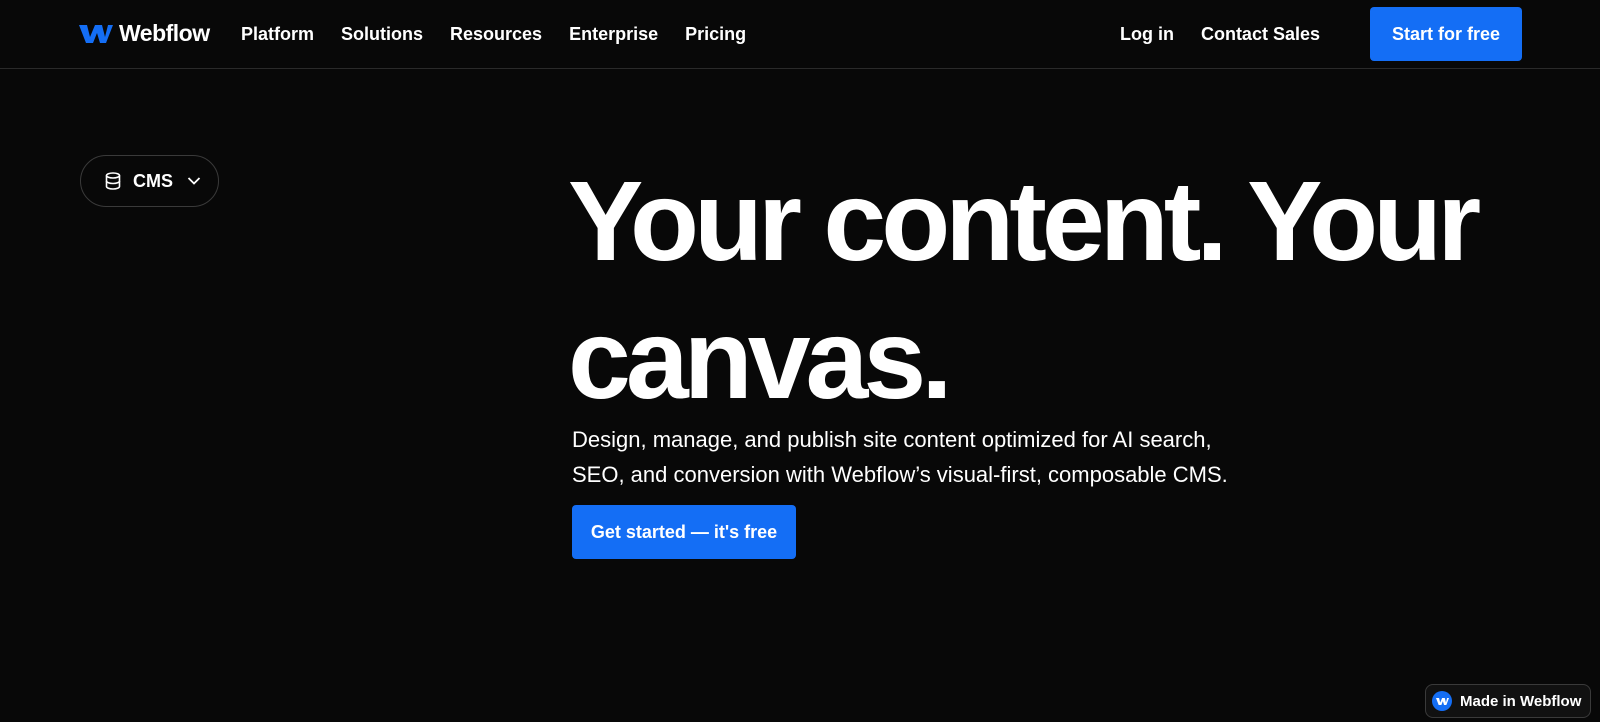 This screenshot has width=1600, height=722. Describe the element at coordinates (496, 34) in the screenshot. I see `nav-item-resources: Resources` at that location.